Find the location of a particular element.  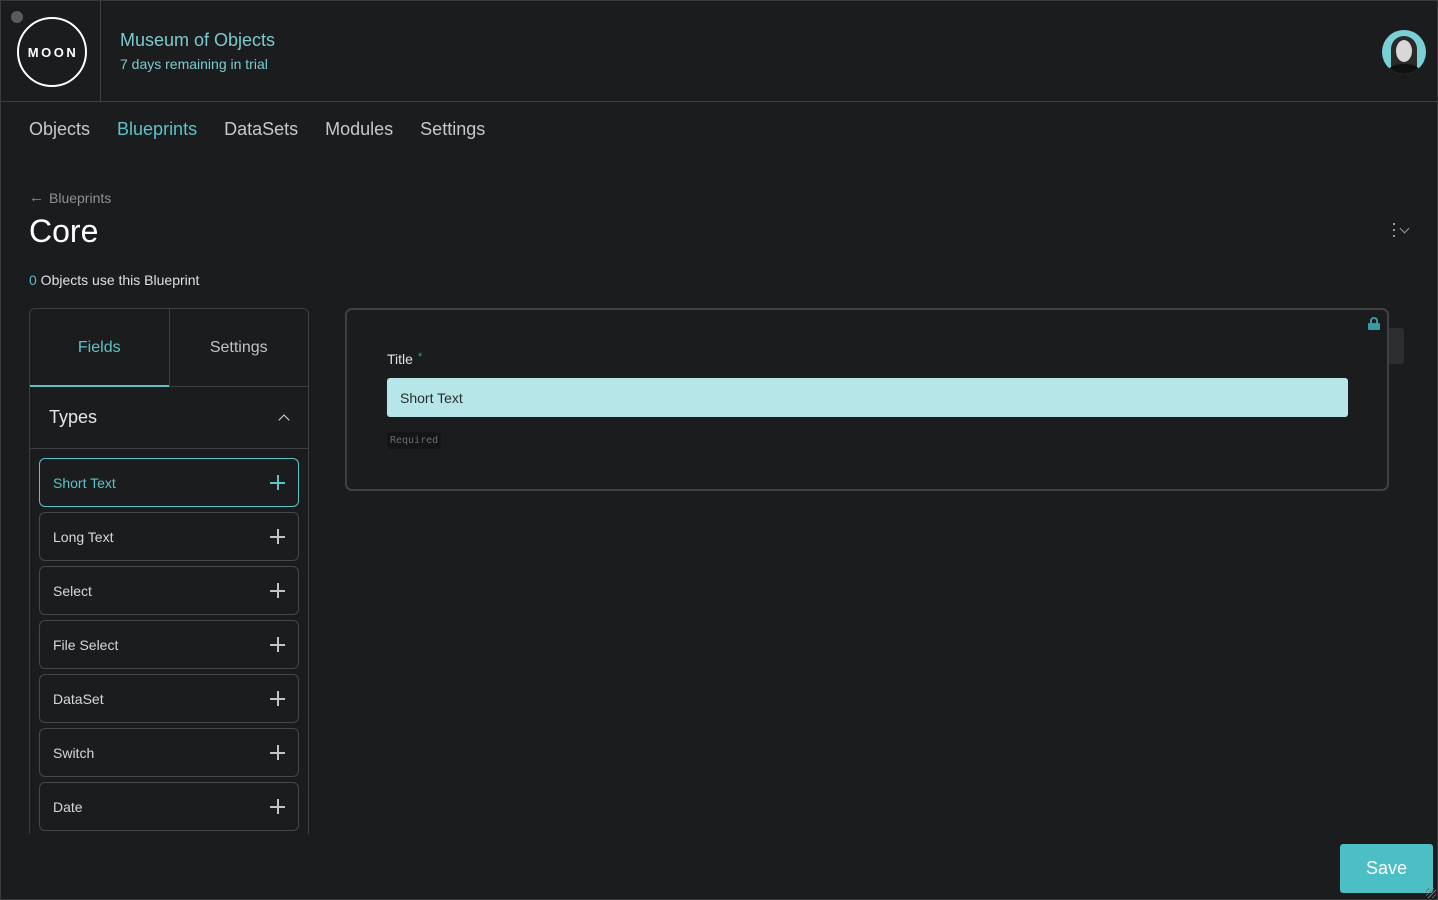

trial-status: 7 days remaining in trial is located at coordinates (194, 64).